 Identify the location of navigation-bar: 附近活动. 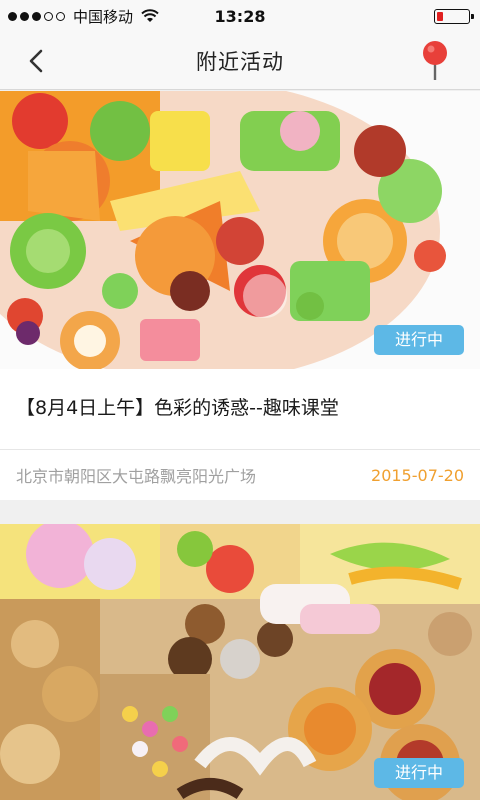
(240, 61).